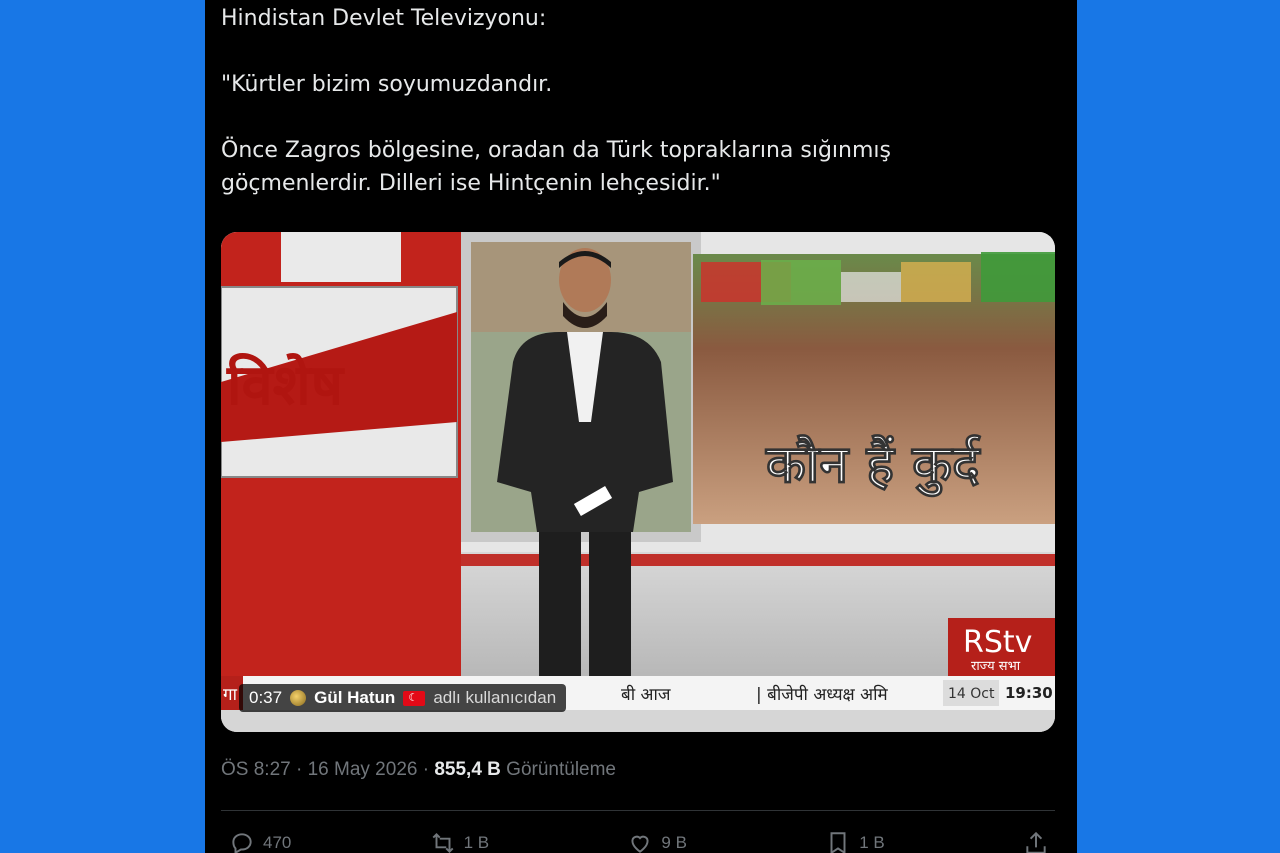  What do you see at coordinates (971, 694) in the screenshot?
I see `ticker-date: 14 Oct` at bounding box center [971, 694].